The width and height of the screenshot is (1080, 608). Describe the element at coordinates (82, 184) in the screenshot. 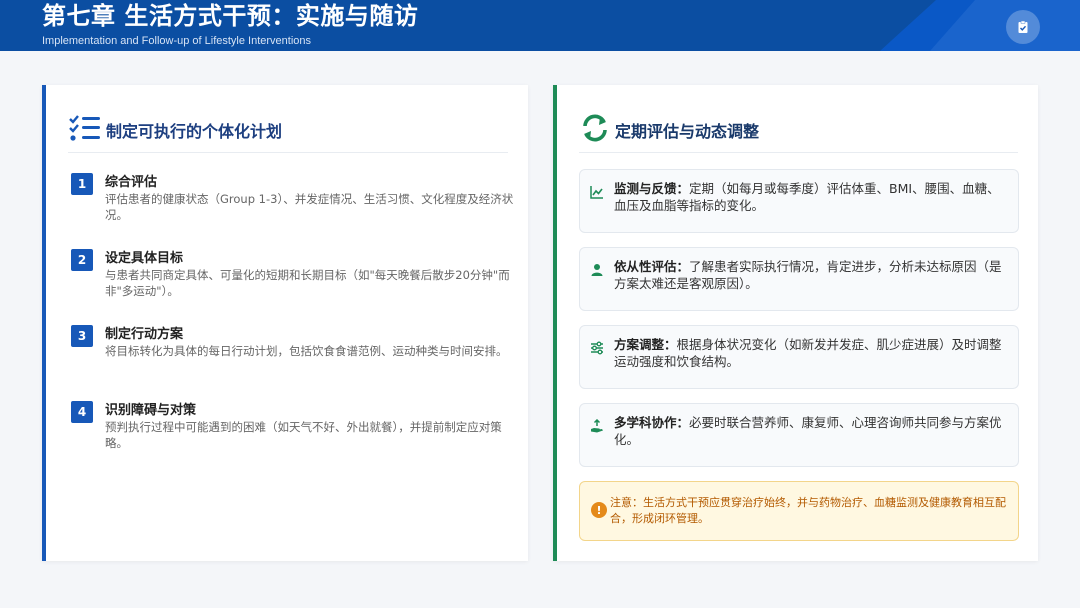

I see `step-number: 1` at that location.